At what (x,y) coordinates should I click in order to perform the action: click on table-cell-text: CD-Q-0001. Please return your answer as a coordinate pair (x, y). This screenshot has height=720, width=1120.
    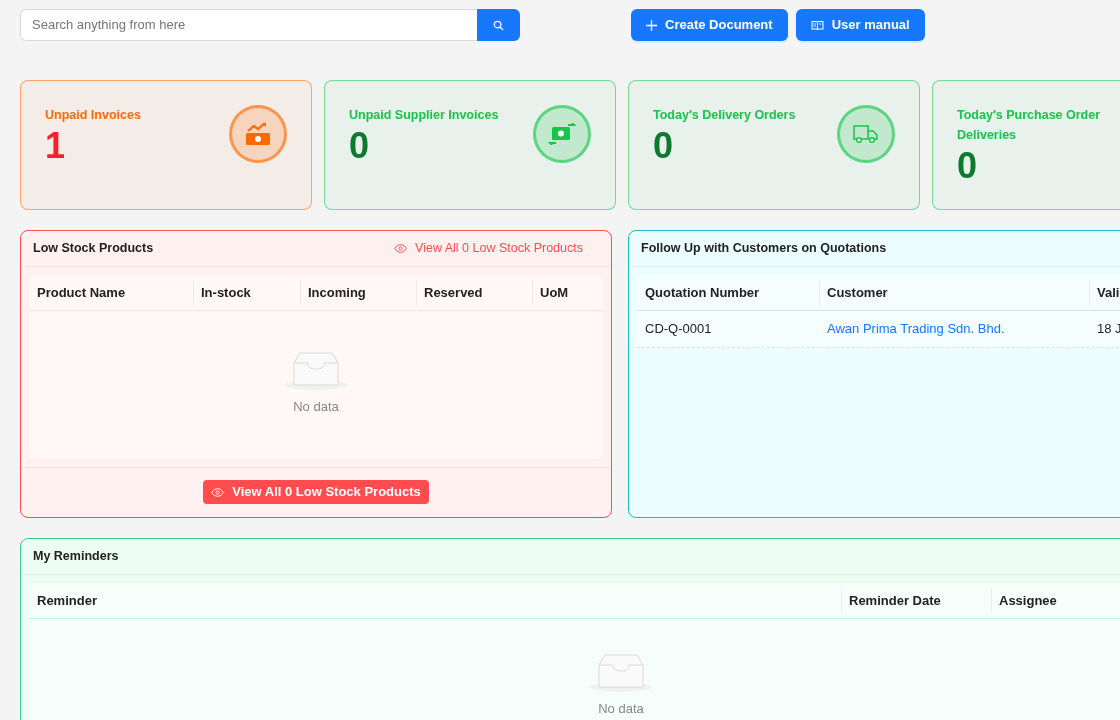
    Looking at the image, I should click on (678, 329).